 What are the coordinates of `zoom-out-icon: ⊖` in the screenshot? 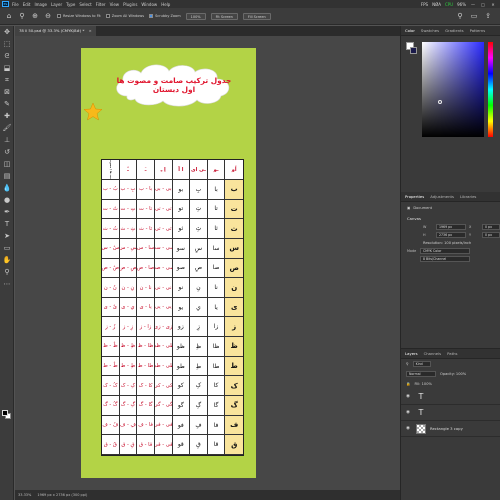 It's located at (48, 16).